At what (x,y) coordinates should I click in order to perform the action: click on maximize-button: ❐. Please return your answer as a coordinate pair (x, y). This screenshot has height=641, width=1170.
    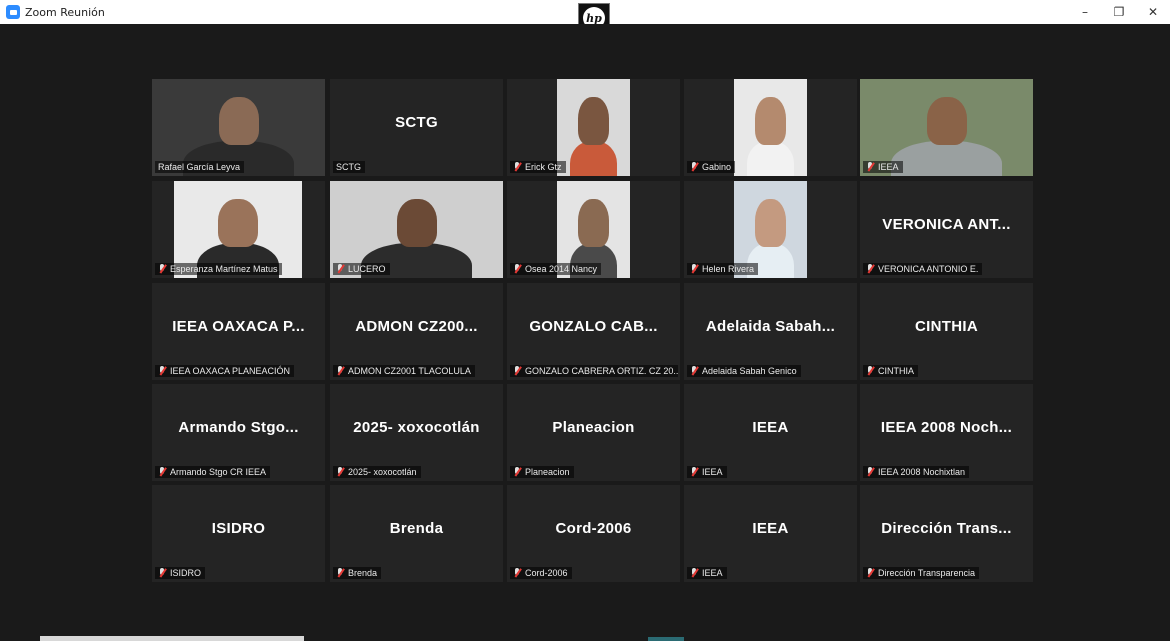
    Looking at the image, I should click on (1119, 12).